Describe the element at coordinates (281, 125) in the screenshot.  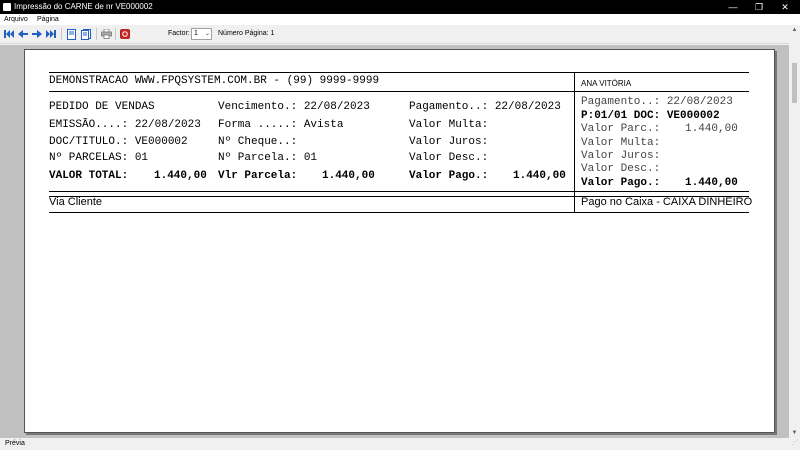
I see `row2-col2: Forma .....: Avista` at that location.